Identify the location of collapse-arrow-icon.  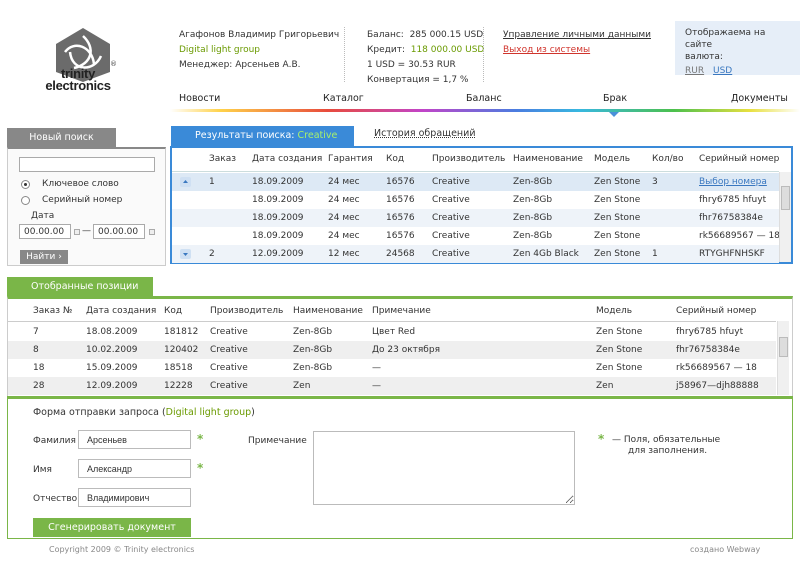
(185, 182).